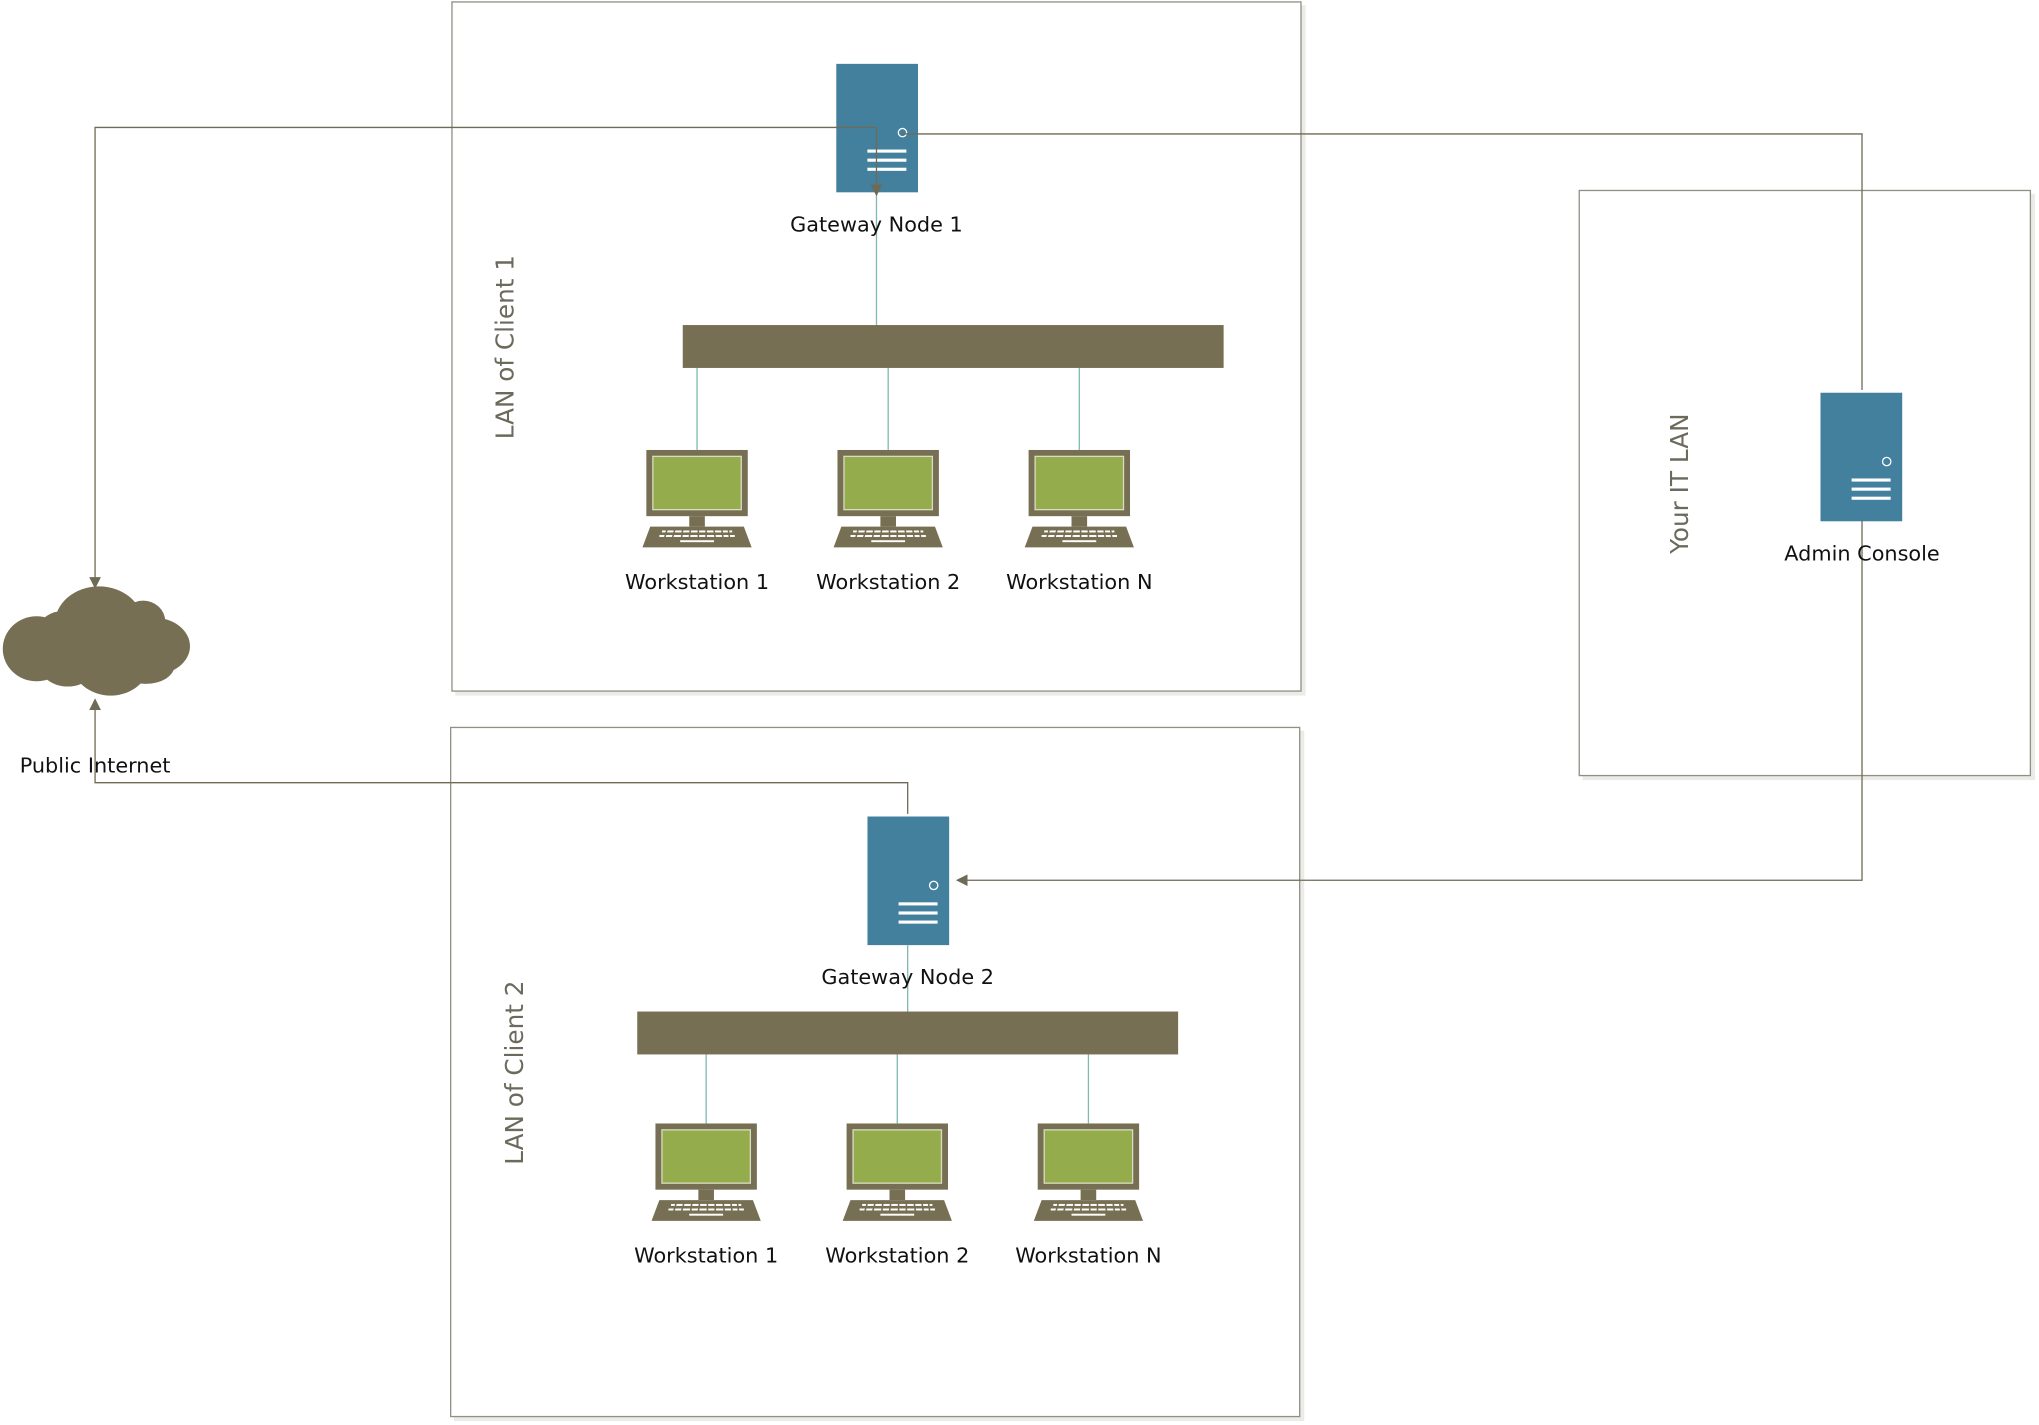 The image size is (2039, 1425). What do you see at coordinates (514, 1073) in the screenshot?
I see `zone-client2-label: LAN of Client 2` at bounding box center [514, 1073].